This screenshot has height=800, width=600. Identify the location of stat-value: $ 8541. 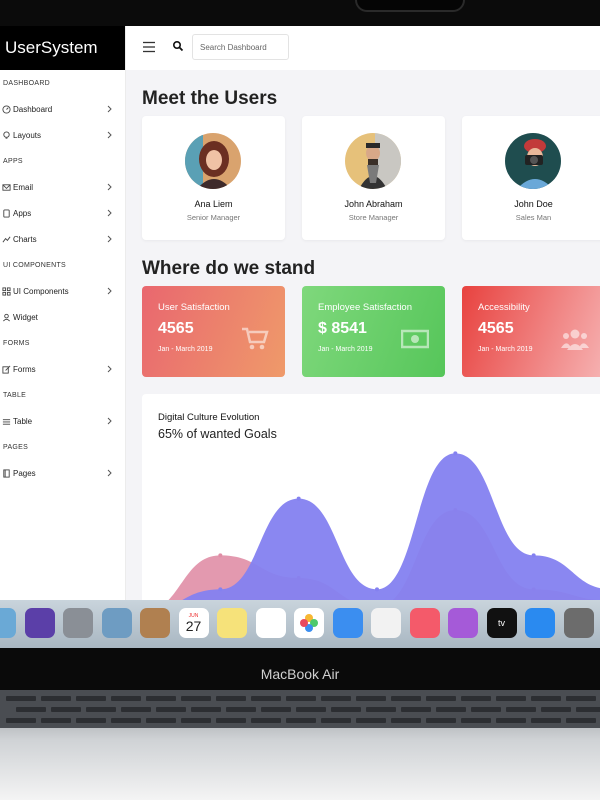
(342, 328).